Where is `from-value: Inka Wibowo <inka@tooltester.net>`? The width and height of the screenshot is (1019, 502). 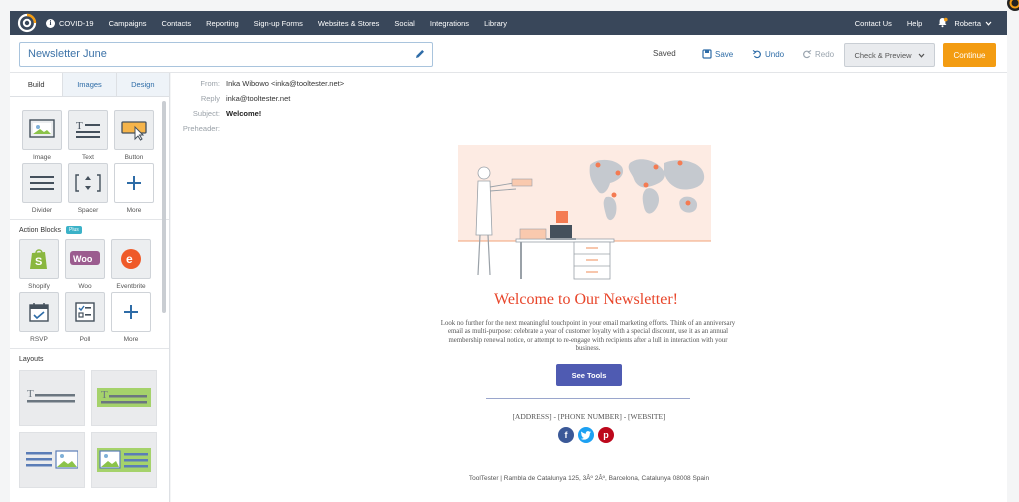
from-value: Inka Wibowo <inka@tooltester.net> is located at coordinates (285, 83).